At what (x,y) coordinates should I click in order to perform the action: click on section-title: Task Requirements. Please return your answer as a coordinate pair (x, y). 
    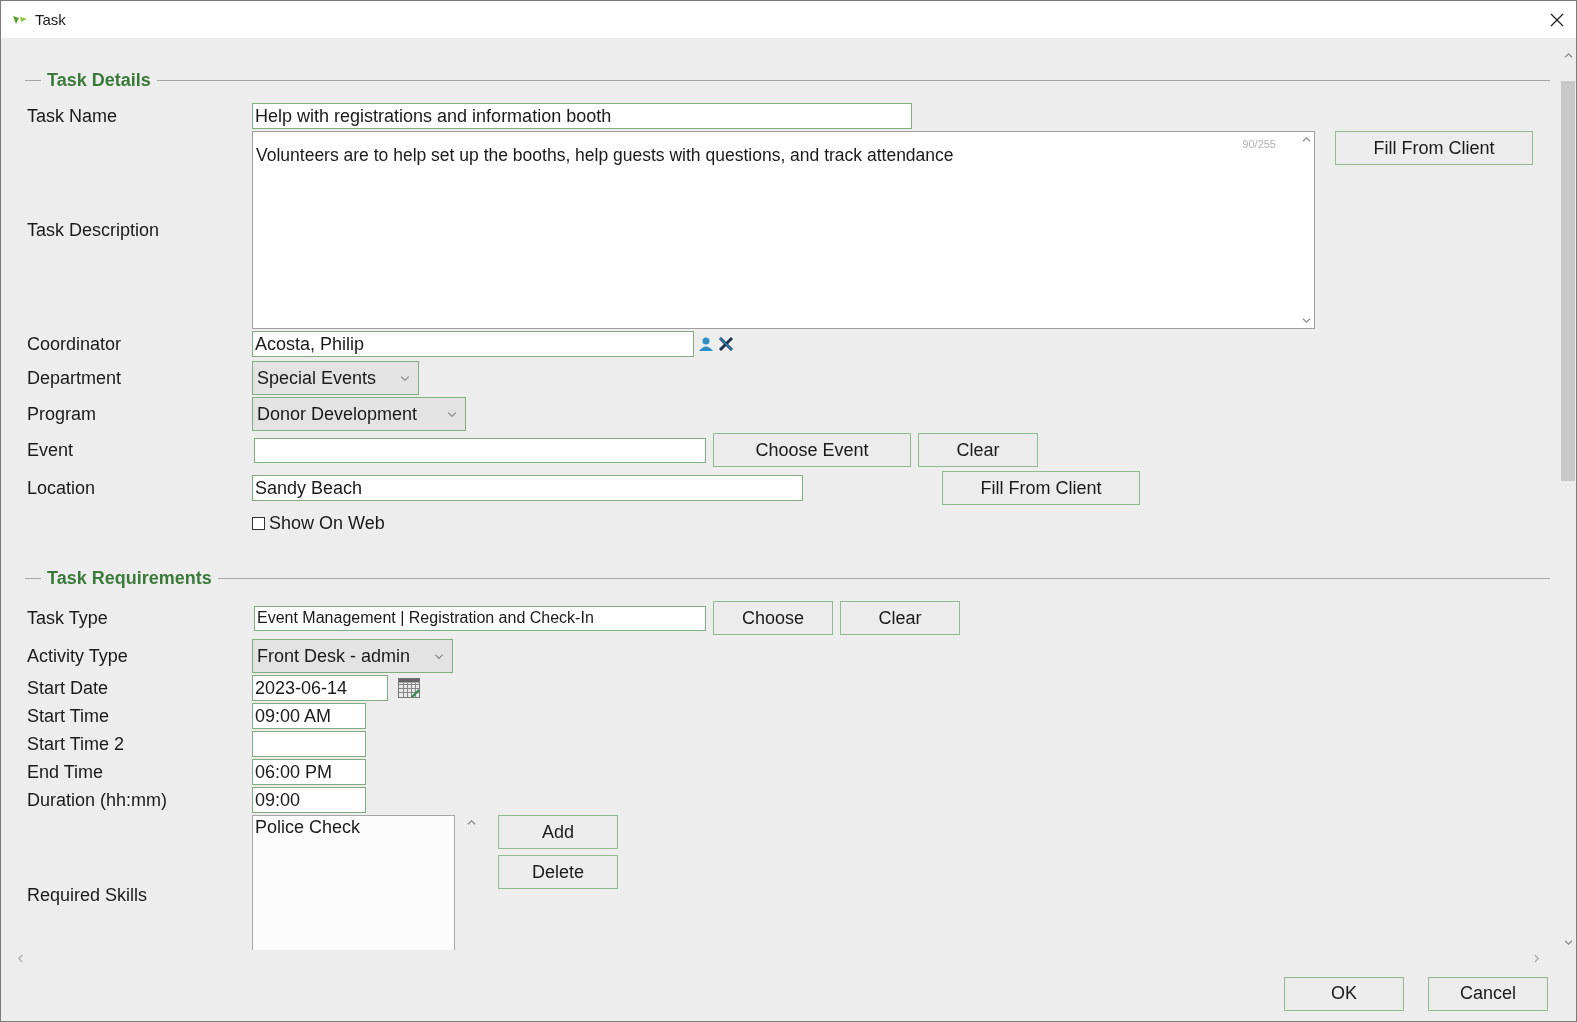
    Looking at the image, I should click on (129, 578).